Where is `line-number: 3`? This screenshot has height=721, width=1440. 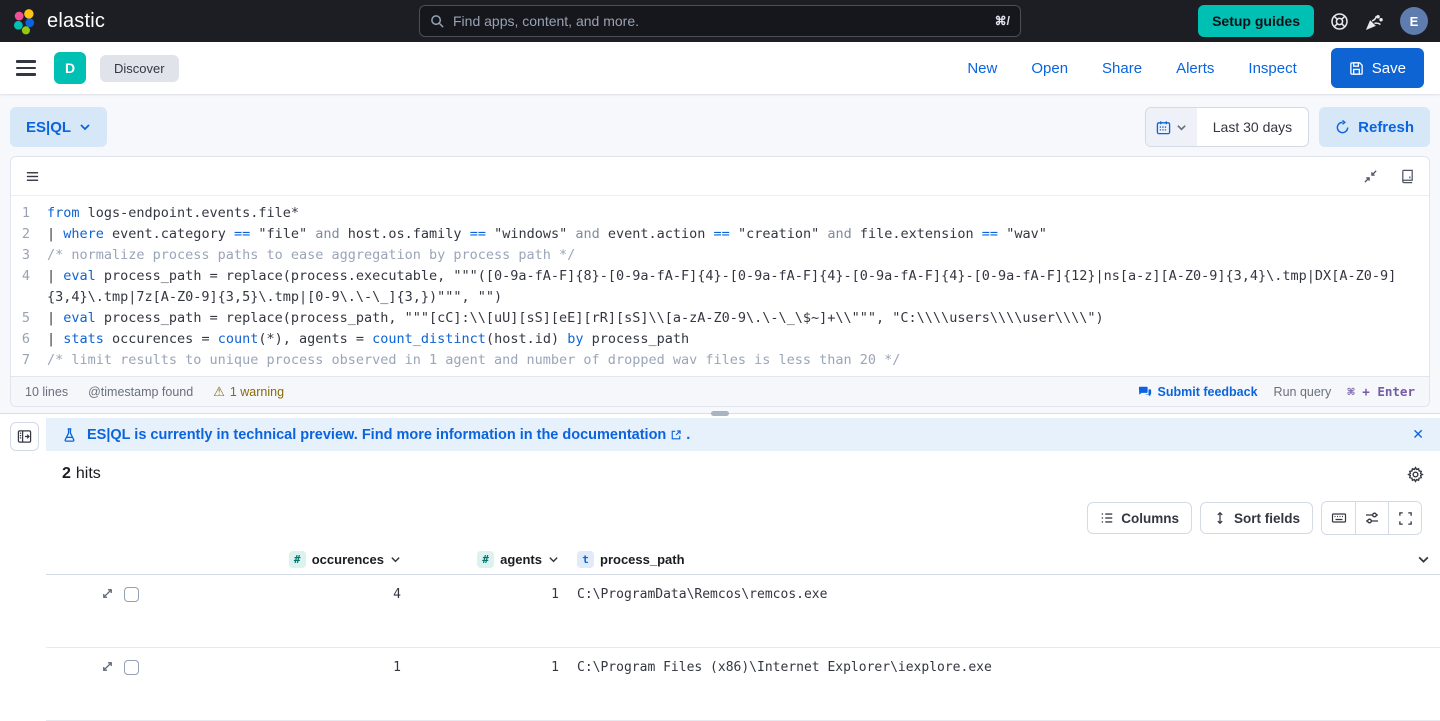 line-number: 3 is located at coordinates (25, 255).